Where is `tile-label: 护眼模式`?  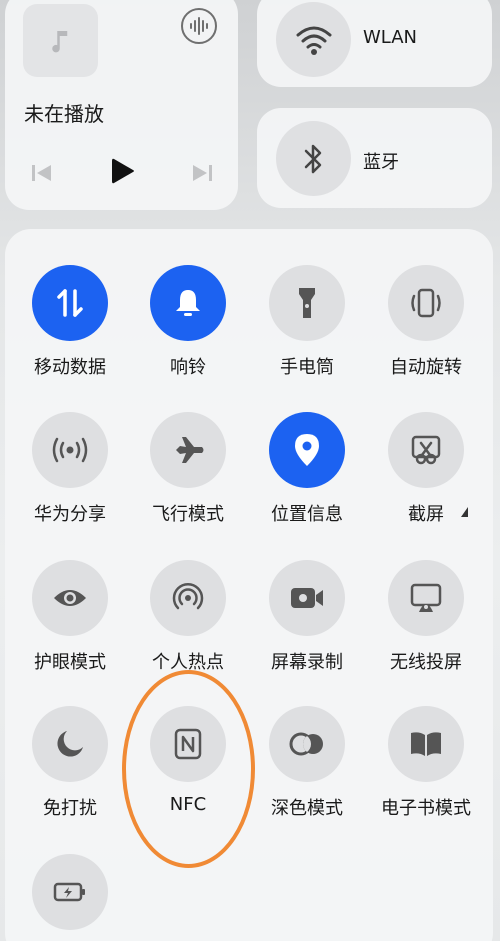
tile-label: 护眼模式 is located at coordinates (70, 662).